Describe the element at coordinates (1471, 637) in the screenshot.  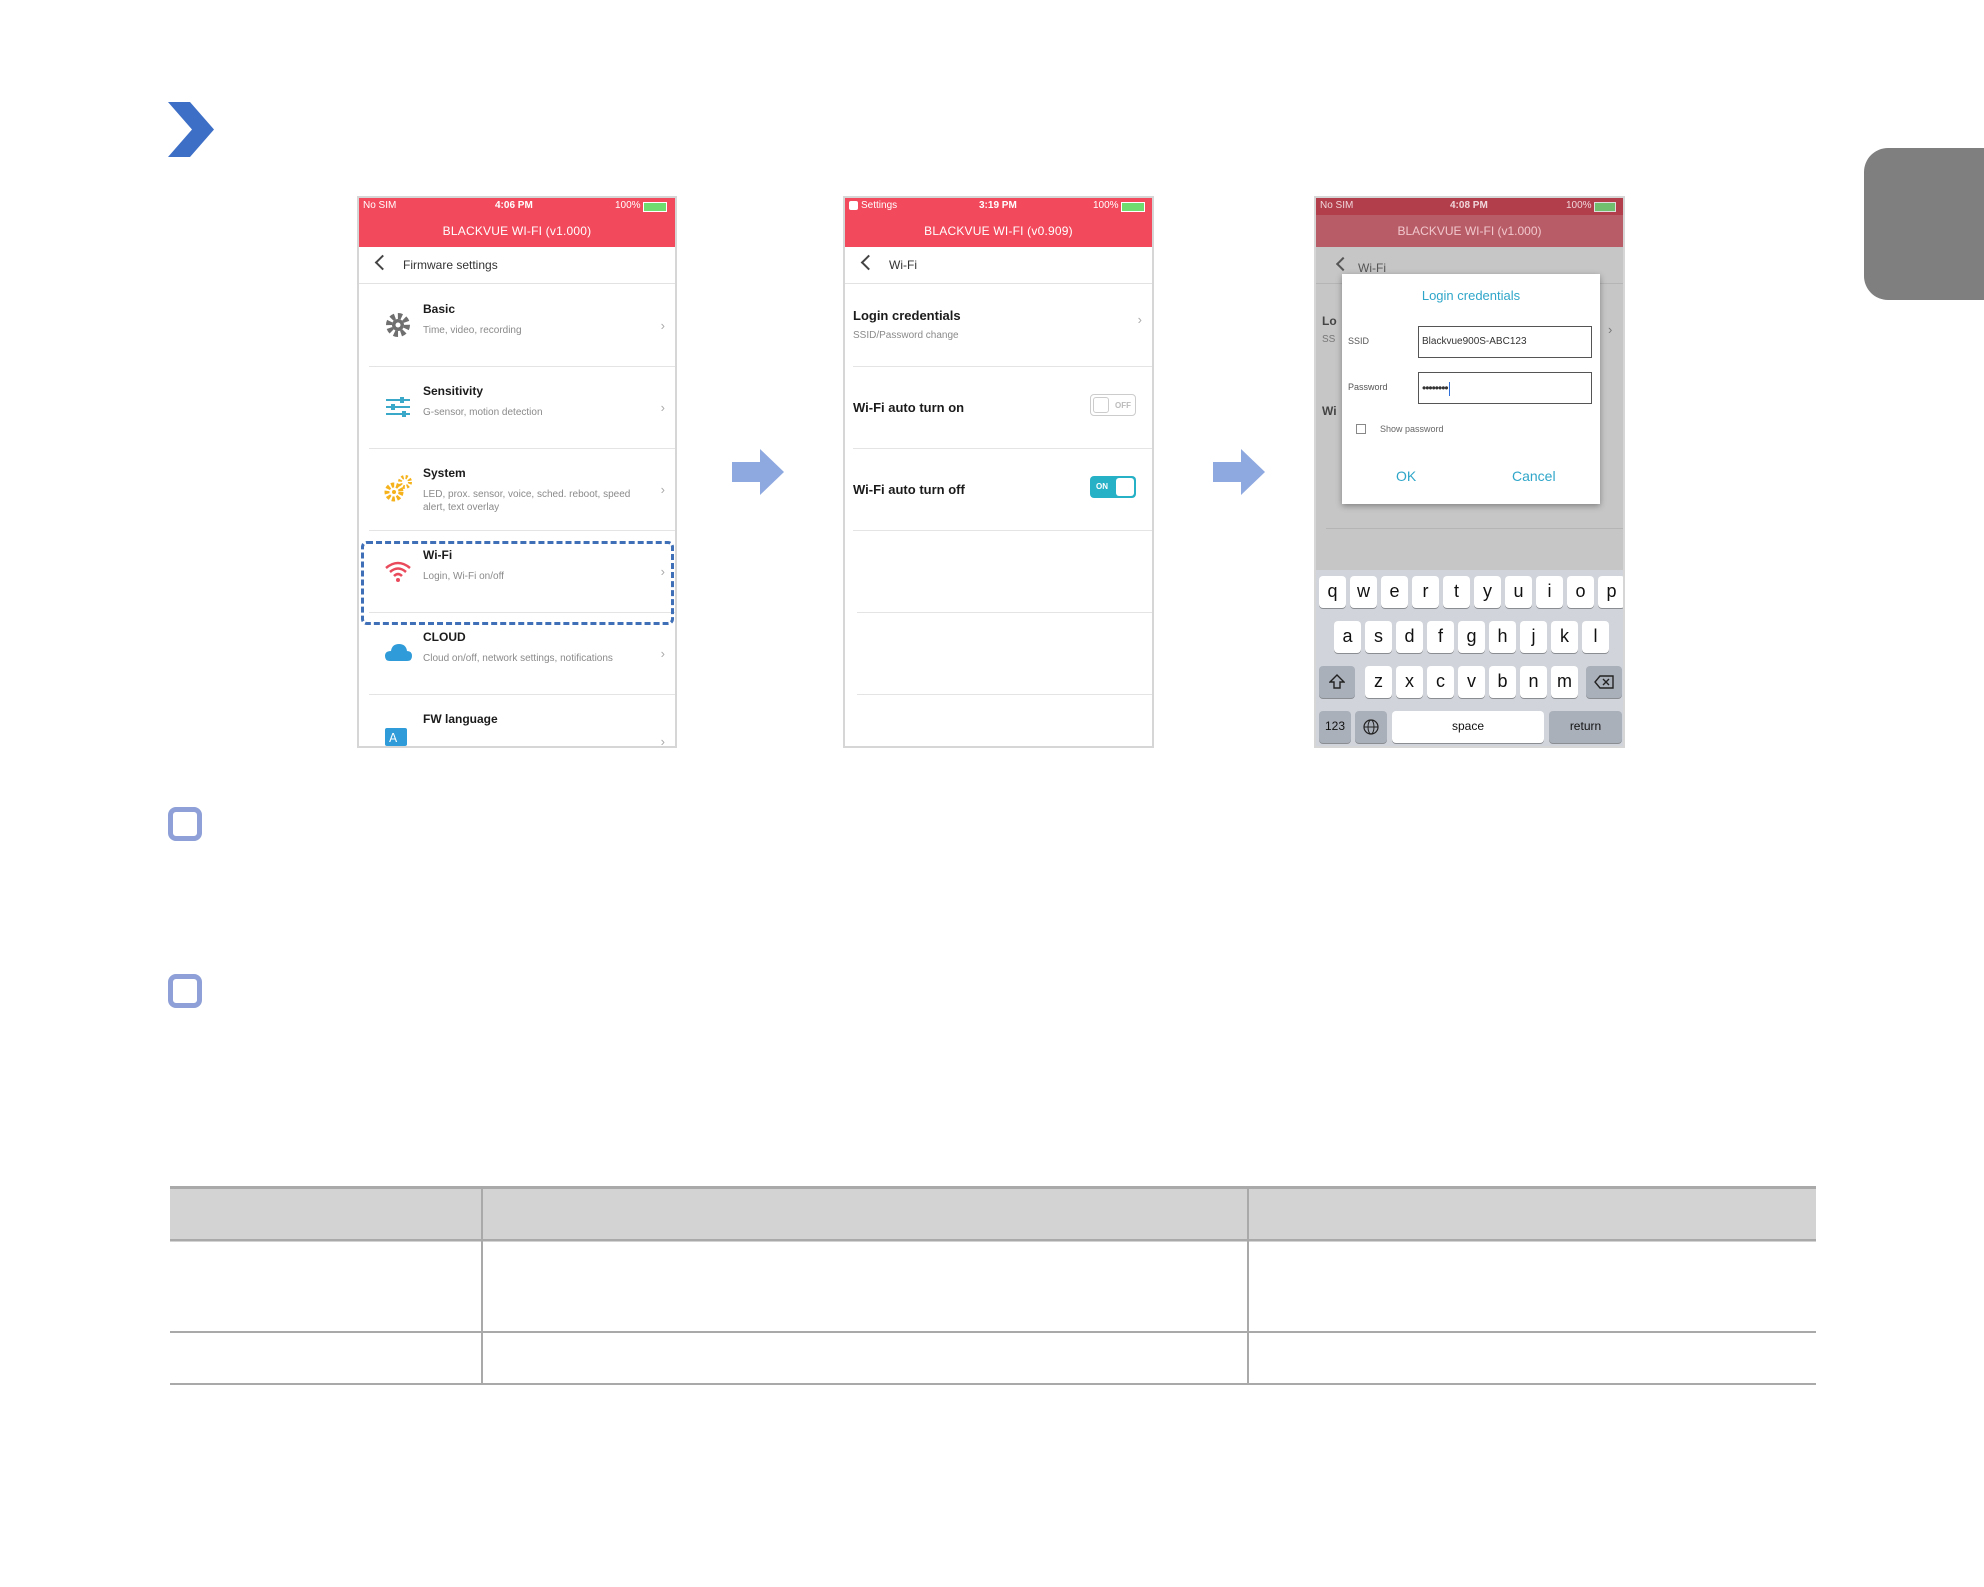
I see `key-g: g` at that location.